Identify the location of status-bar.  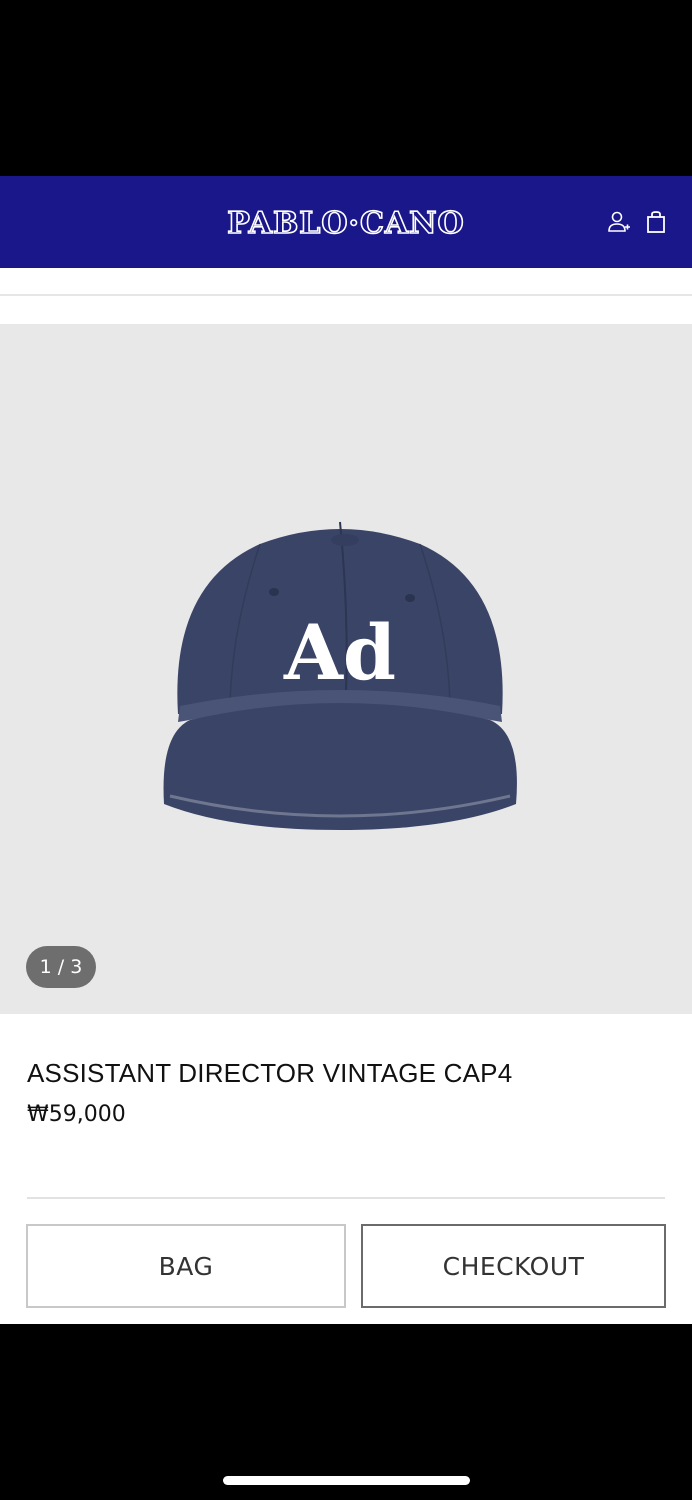
(346, 88).